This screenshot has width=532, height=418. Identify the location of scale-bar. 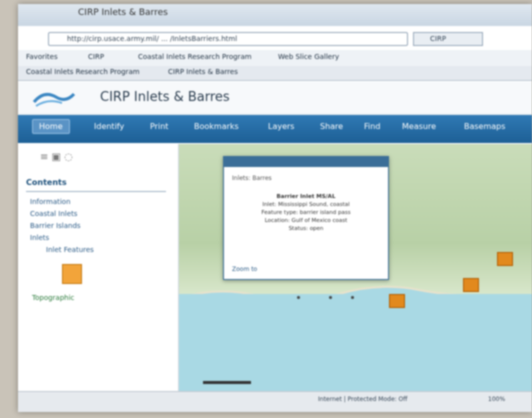
(227, 382).